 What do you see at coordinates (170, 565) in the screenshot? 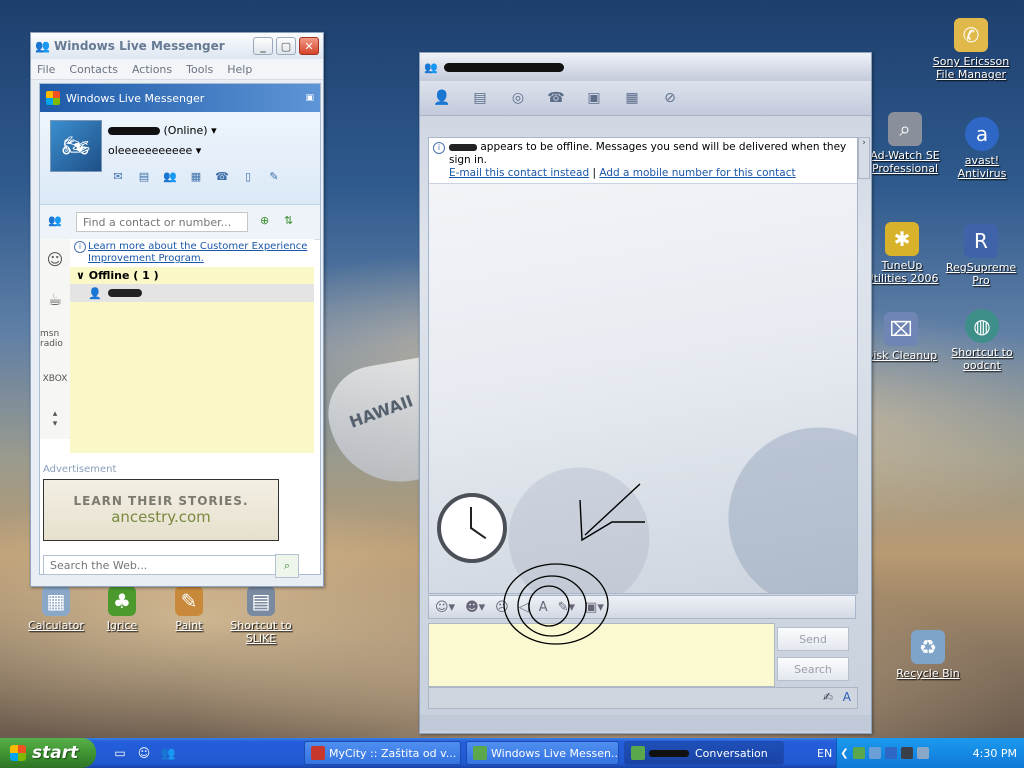
I see `web-search-input` at bounding box center [170, 565].